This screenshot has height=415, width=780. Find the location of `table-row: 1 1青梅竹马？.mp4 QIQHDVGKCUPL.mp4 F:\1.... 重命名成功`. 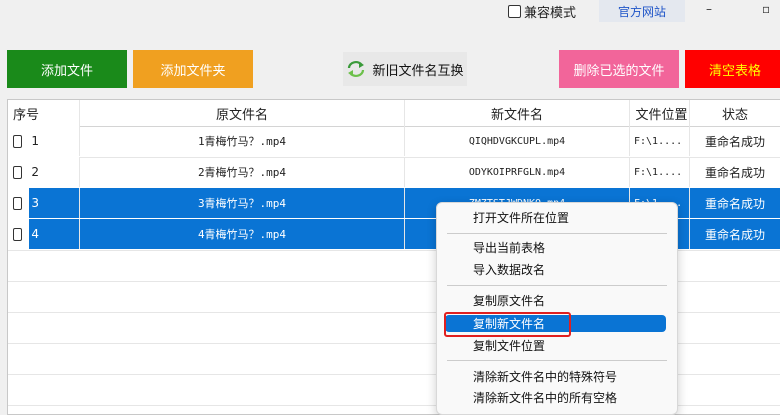

table-row: 1 1青梅竹马？.mp4 QIQHDVGKCUPL.mp4 F:\1.... 重命名成功 is located at coordinates (394, 142).